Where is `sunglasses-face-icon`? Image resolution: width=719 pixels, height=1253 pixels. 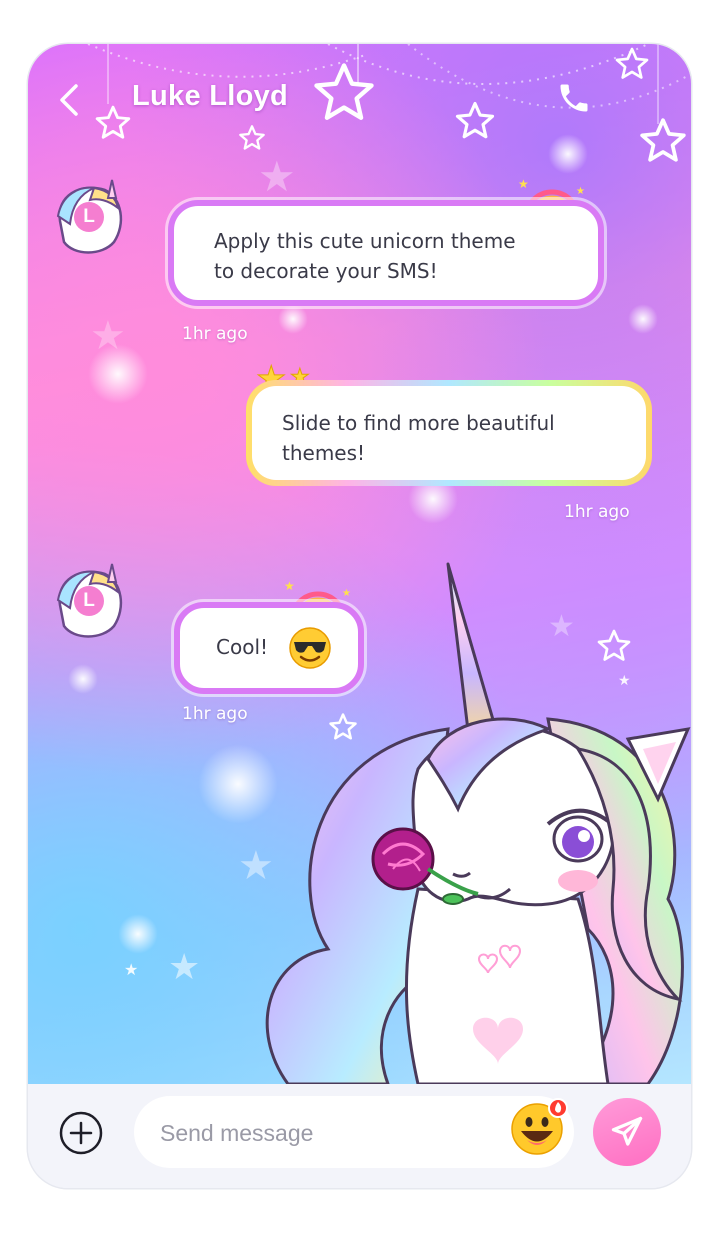 sunglasses-face-icon is located at coordinates (310, 648).